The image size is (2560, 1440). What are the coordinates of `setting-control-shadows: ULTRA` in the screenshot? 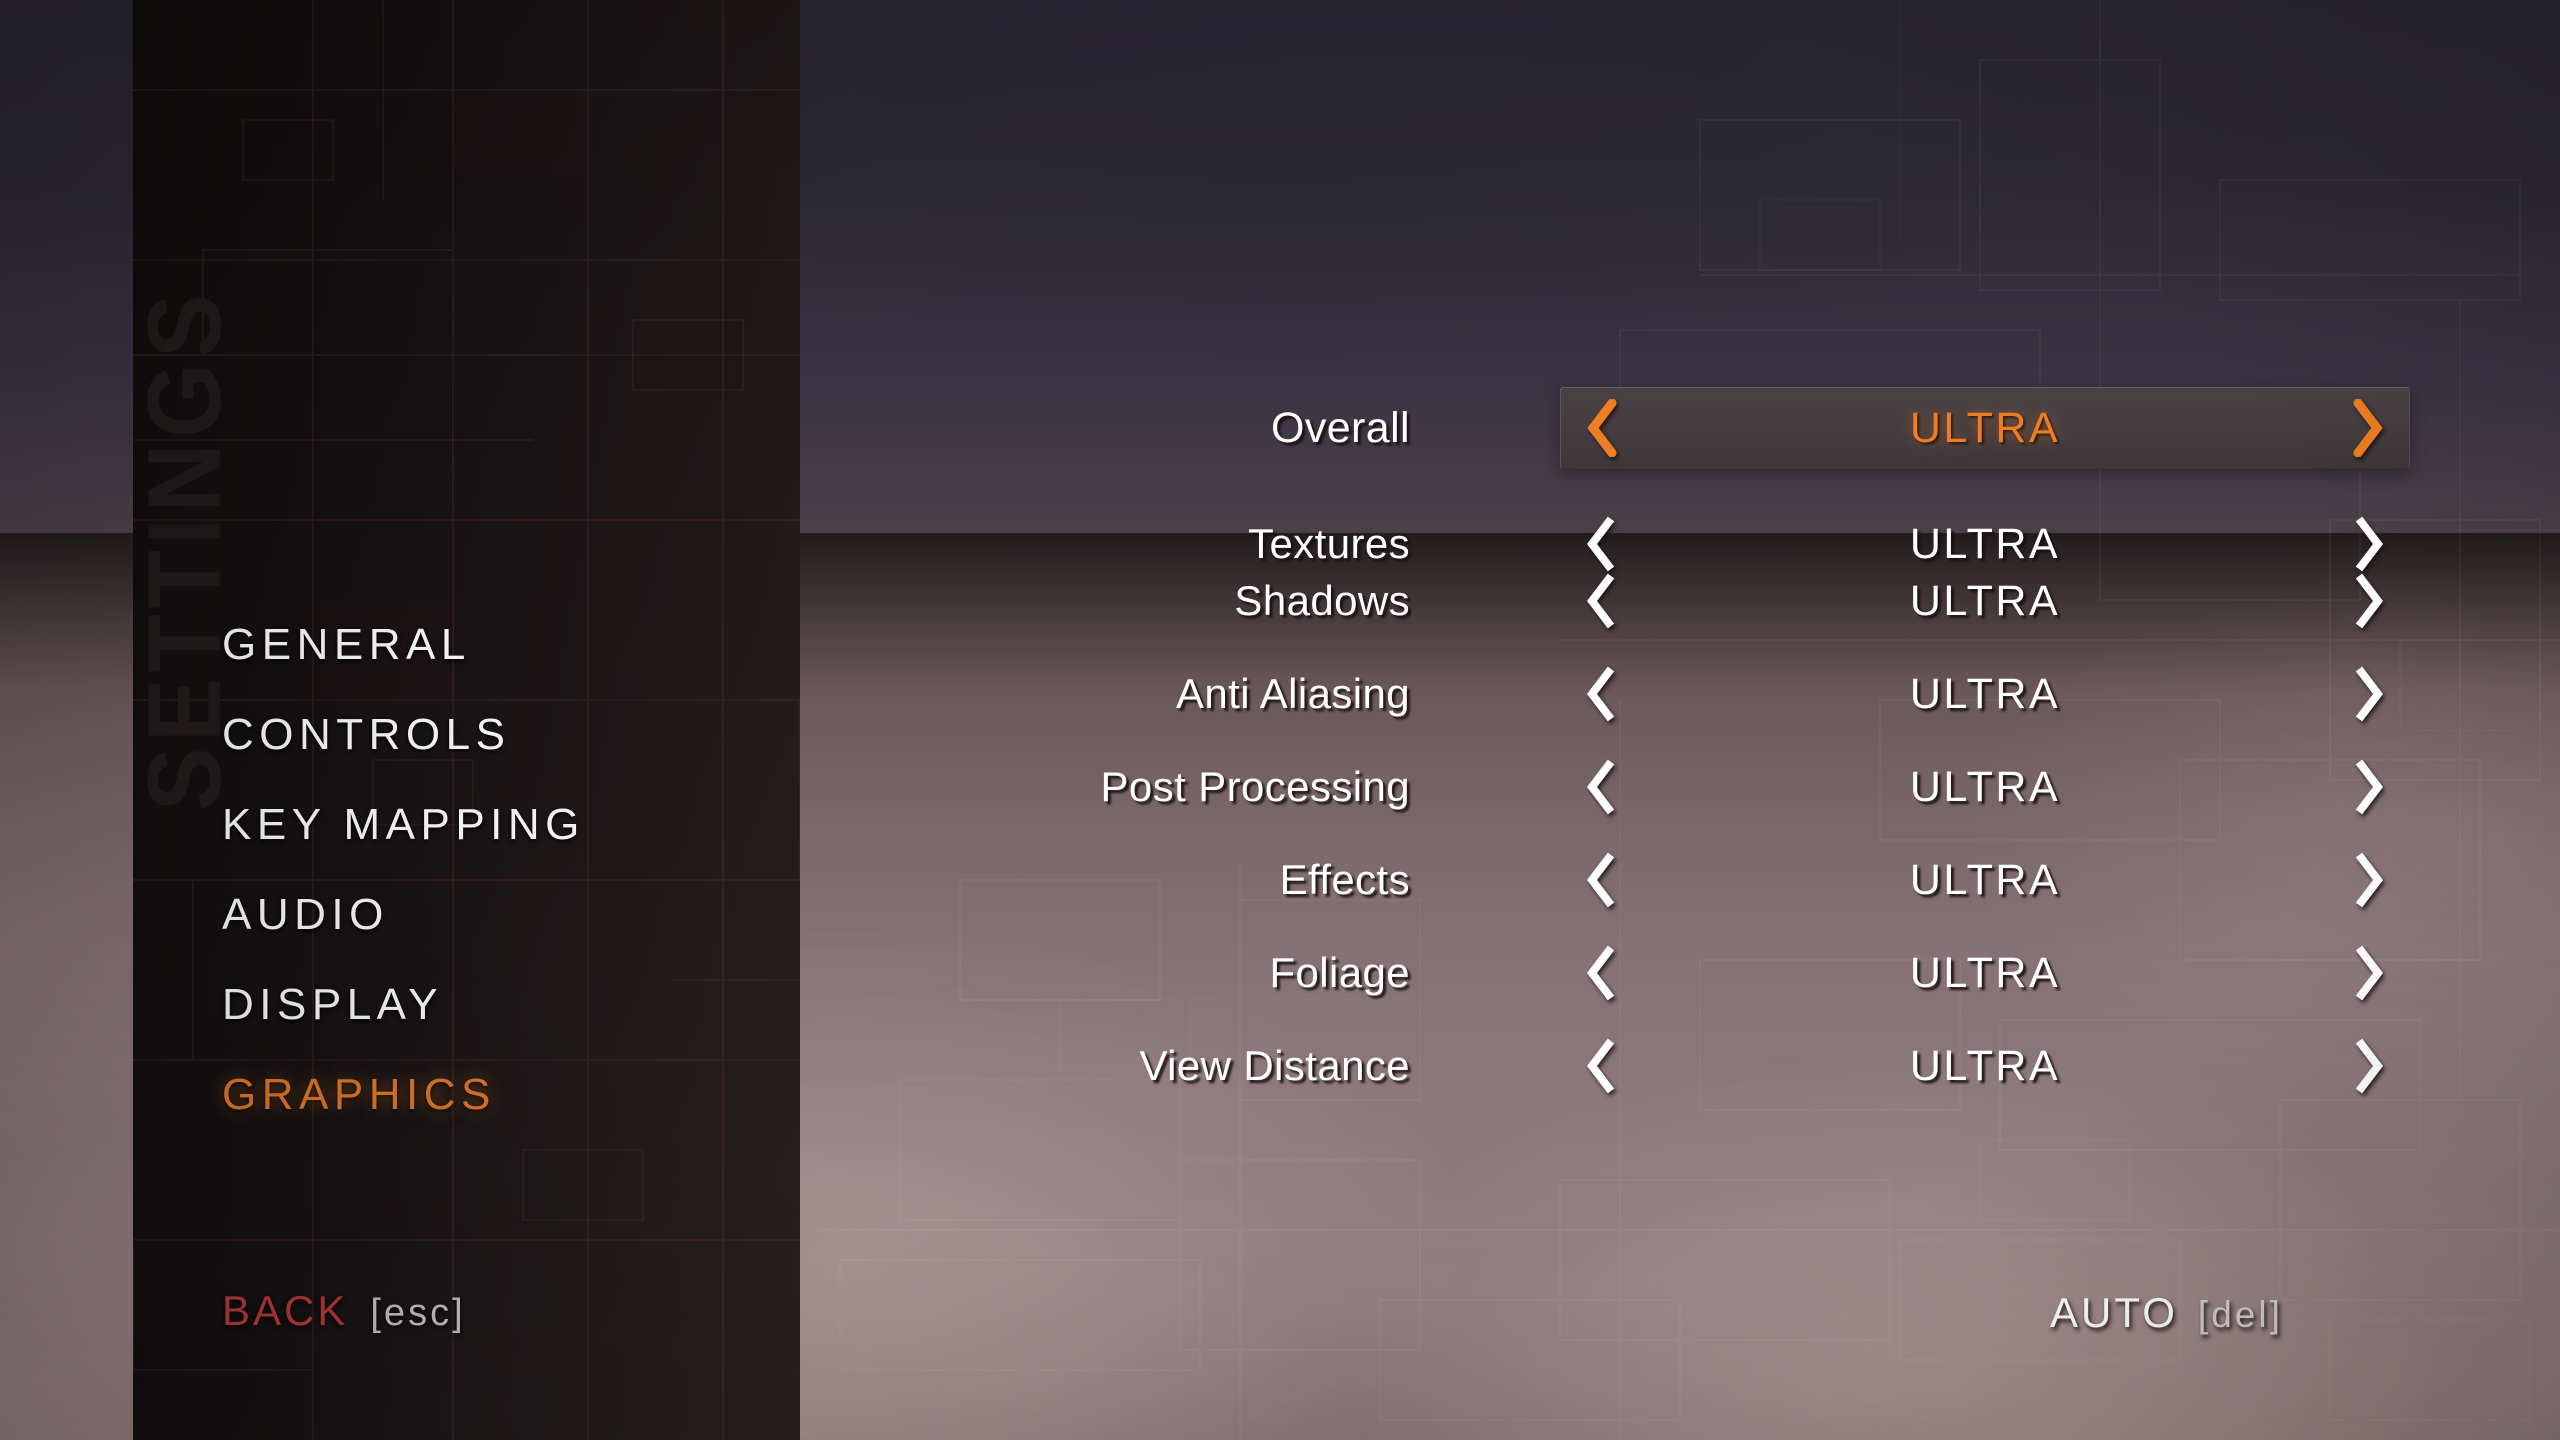 It's located at (1985, 601).